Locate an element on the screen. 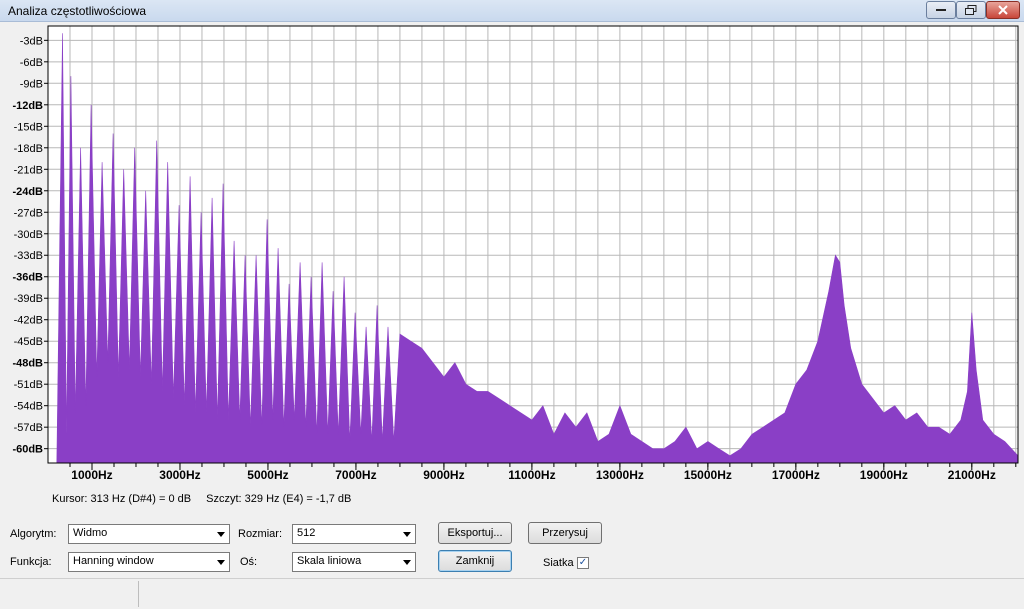  x-tick-label: 5000Hz is located at coordinates (267, 475).